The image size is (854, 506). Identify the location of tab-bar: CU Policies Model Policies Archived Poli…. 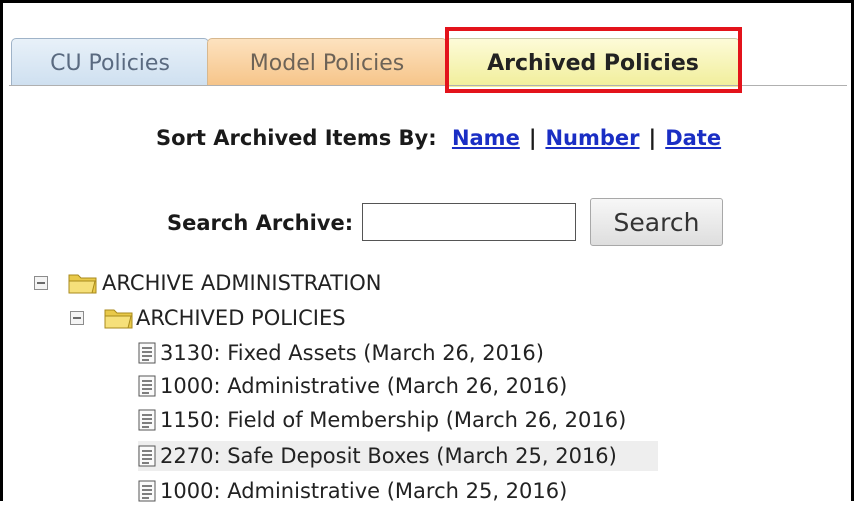
(428, 62).